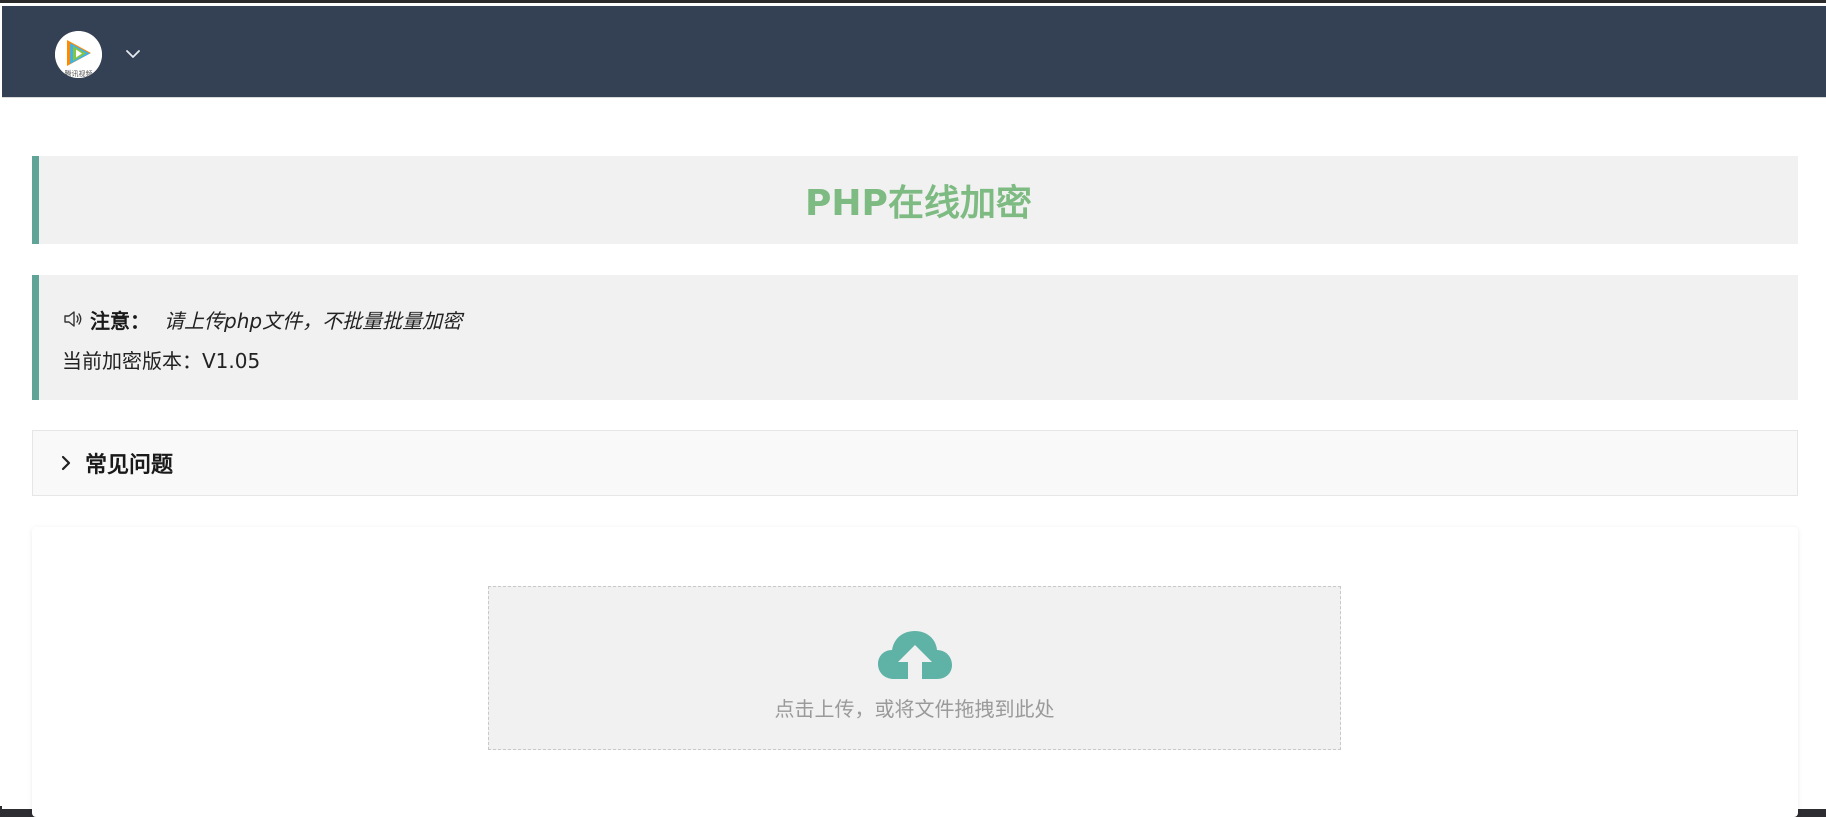 Image resolution: width=1826 pixels, height=817 pixels. I want to click on file-dropzone: 点击上传，或将文件拖拽到此处, so click(914, 668).